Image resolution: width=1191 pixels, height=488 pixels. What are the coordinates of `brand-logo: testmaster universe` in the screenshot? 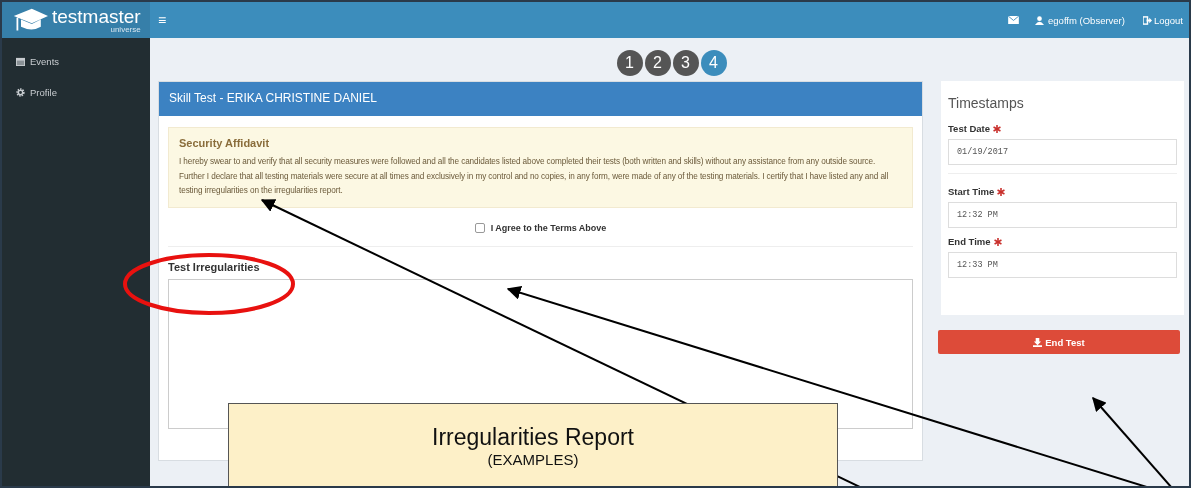 It's located at (76, 20).